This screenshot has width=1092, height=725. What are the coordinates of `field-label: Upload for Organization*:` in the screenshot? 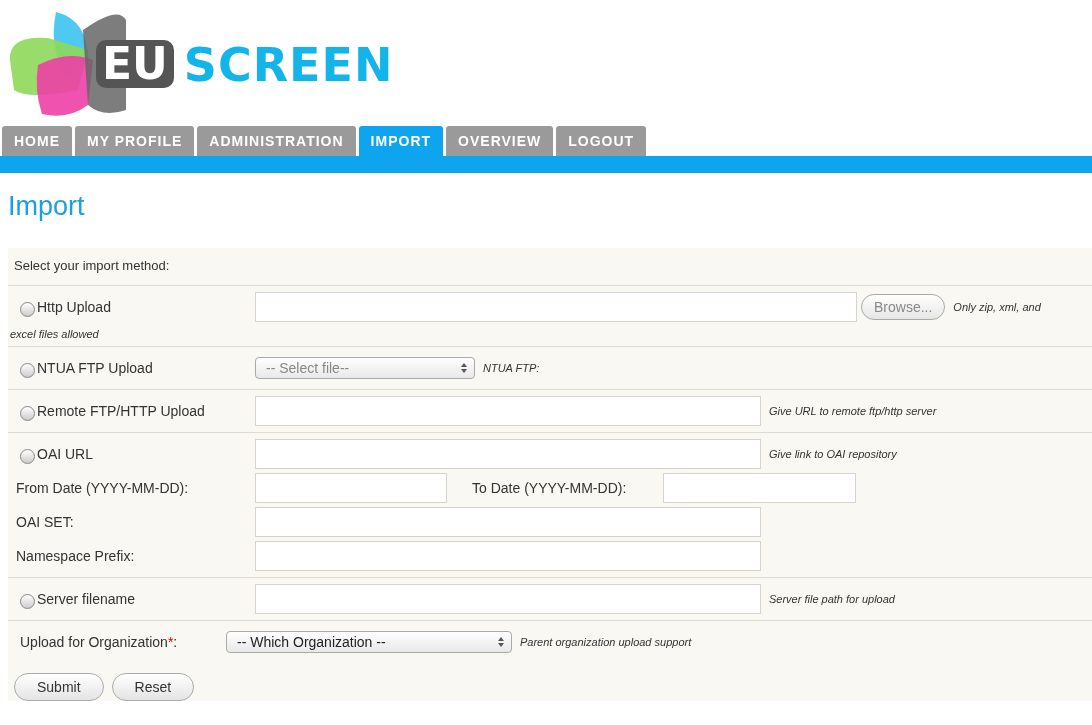 It's located at (99, 642).